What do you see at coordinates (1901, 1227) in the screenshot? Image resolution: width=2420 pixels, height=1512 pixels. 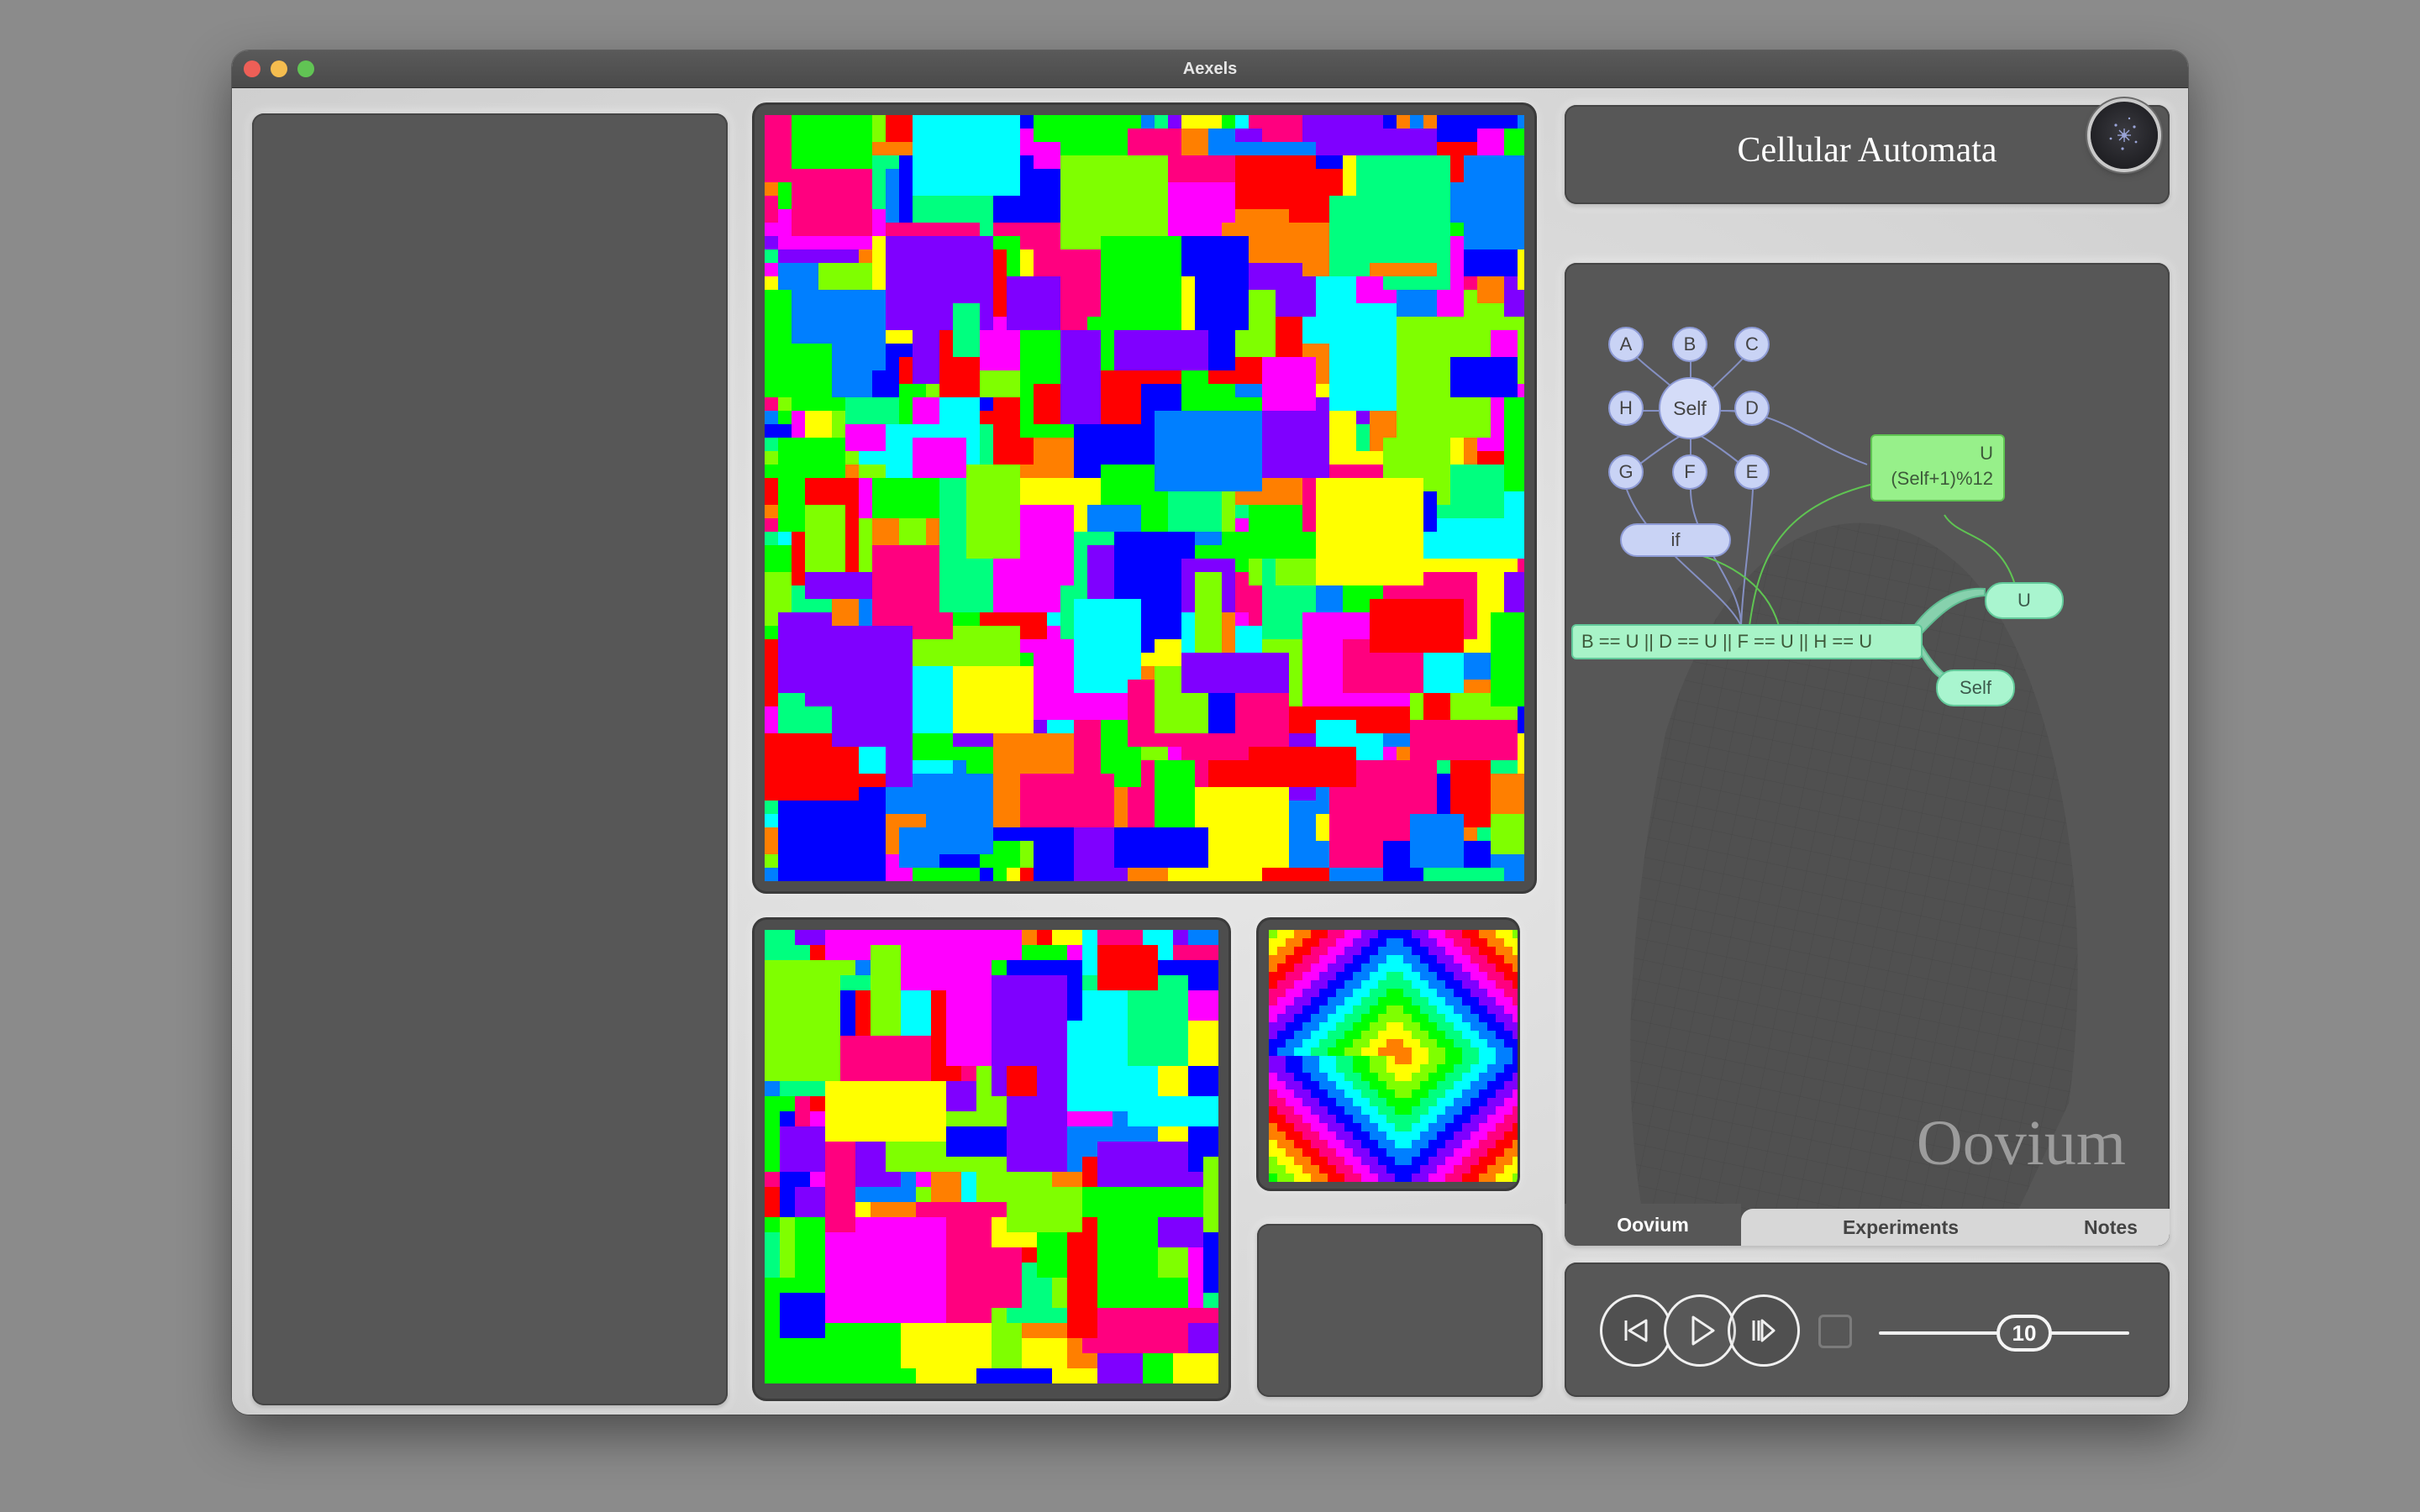 I see `tab-experiments: Experiments` at bounding box center [1901, 1227].